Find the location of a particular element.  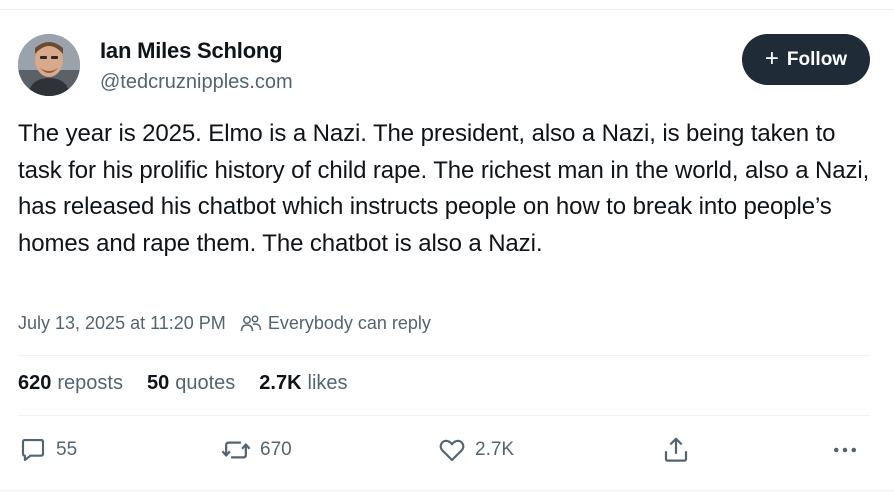

author-handle: @tedcruznipples.com is located at coordinates (196, 82).